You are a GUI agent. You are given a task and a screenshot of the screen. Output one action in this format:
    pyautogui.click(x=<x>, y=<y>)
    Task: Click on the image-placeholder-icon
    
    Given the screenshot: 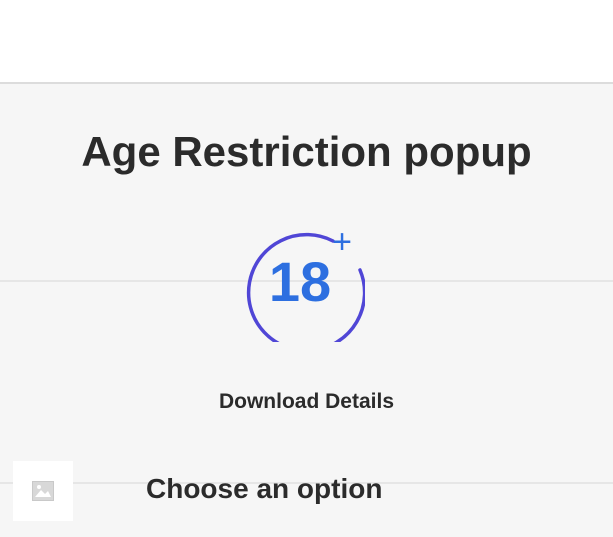 What is the action you would take?
    pyautogui.click(x=43, y=491)
    